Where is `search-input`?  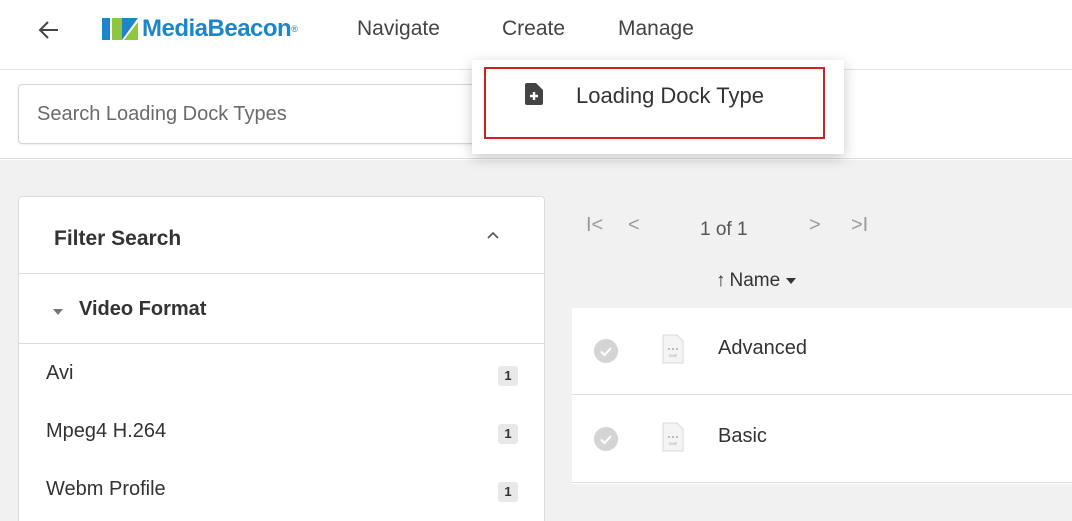
search-input is located at coordinates (237, 114).